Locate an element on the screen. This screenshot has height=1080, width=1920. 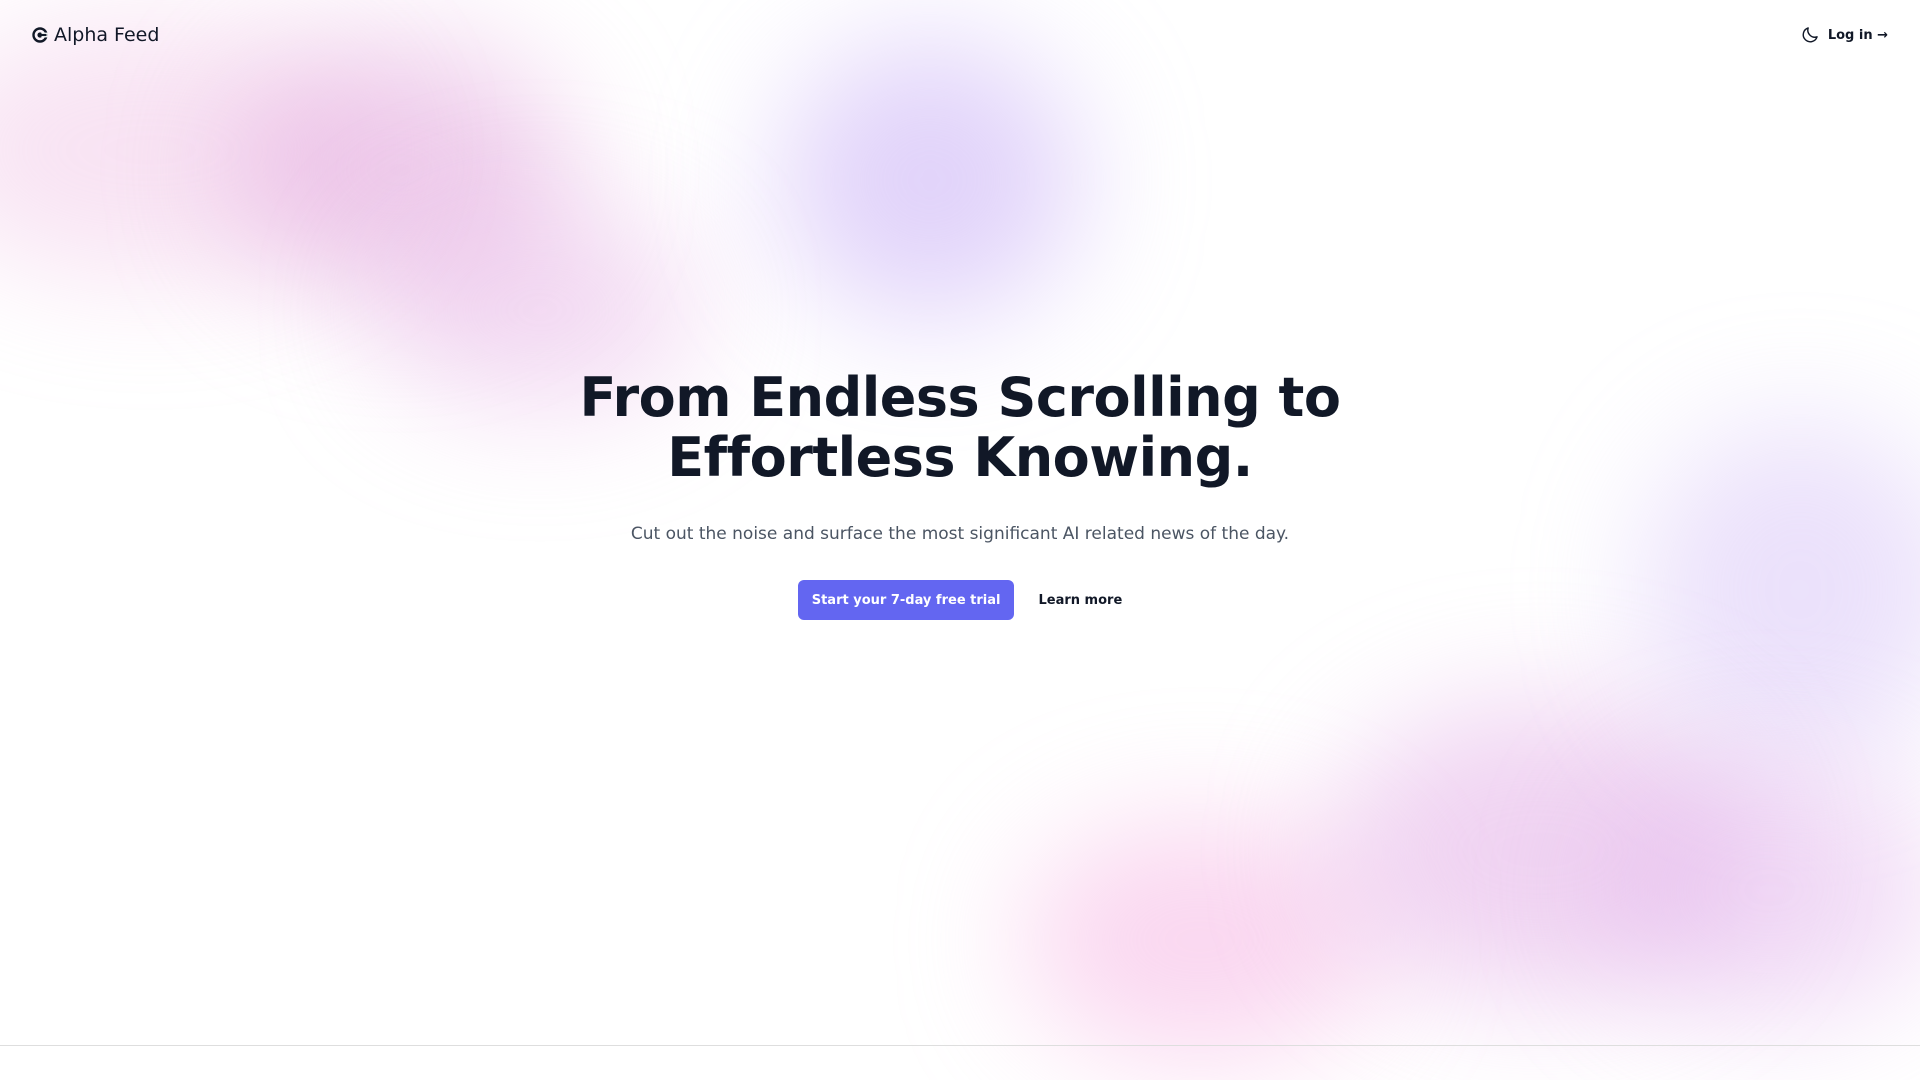
learn-more-button: Learn more is located at coordinates (1080, 600).